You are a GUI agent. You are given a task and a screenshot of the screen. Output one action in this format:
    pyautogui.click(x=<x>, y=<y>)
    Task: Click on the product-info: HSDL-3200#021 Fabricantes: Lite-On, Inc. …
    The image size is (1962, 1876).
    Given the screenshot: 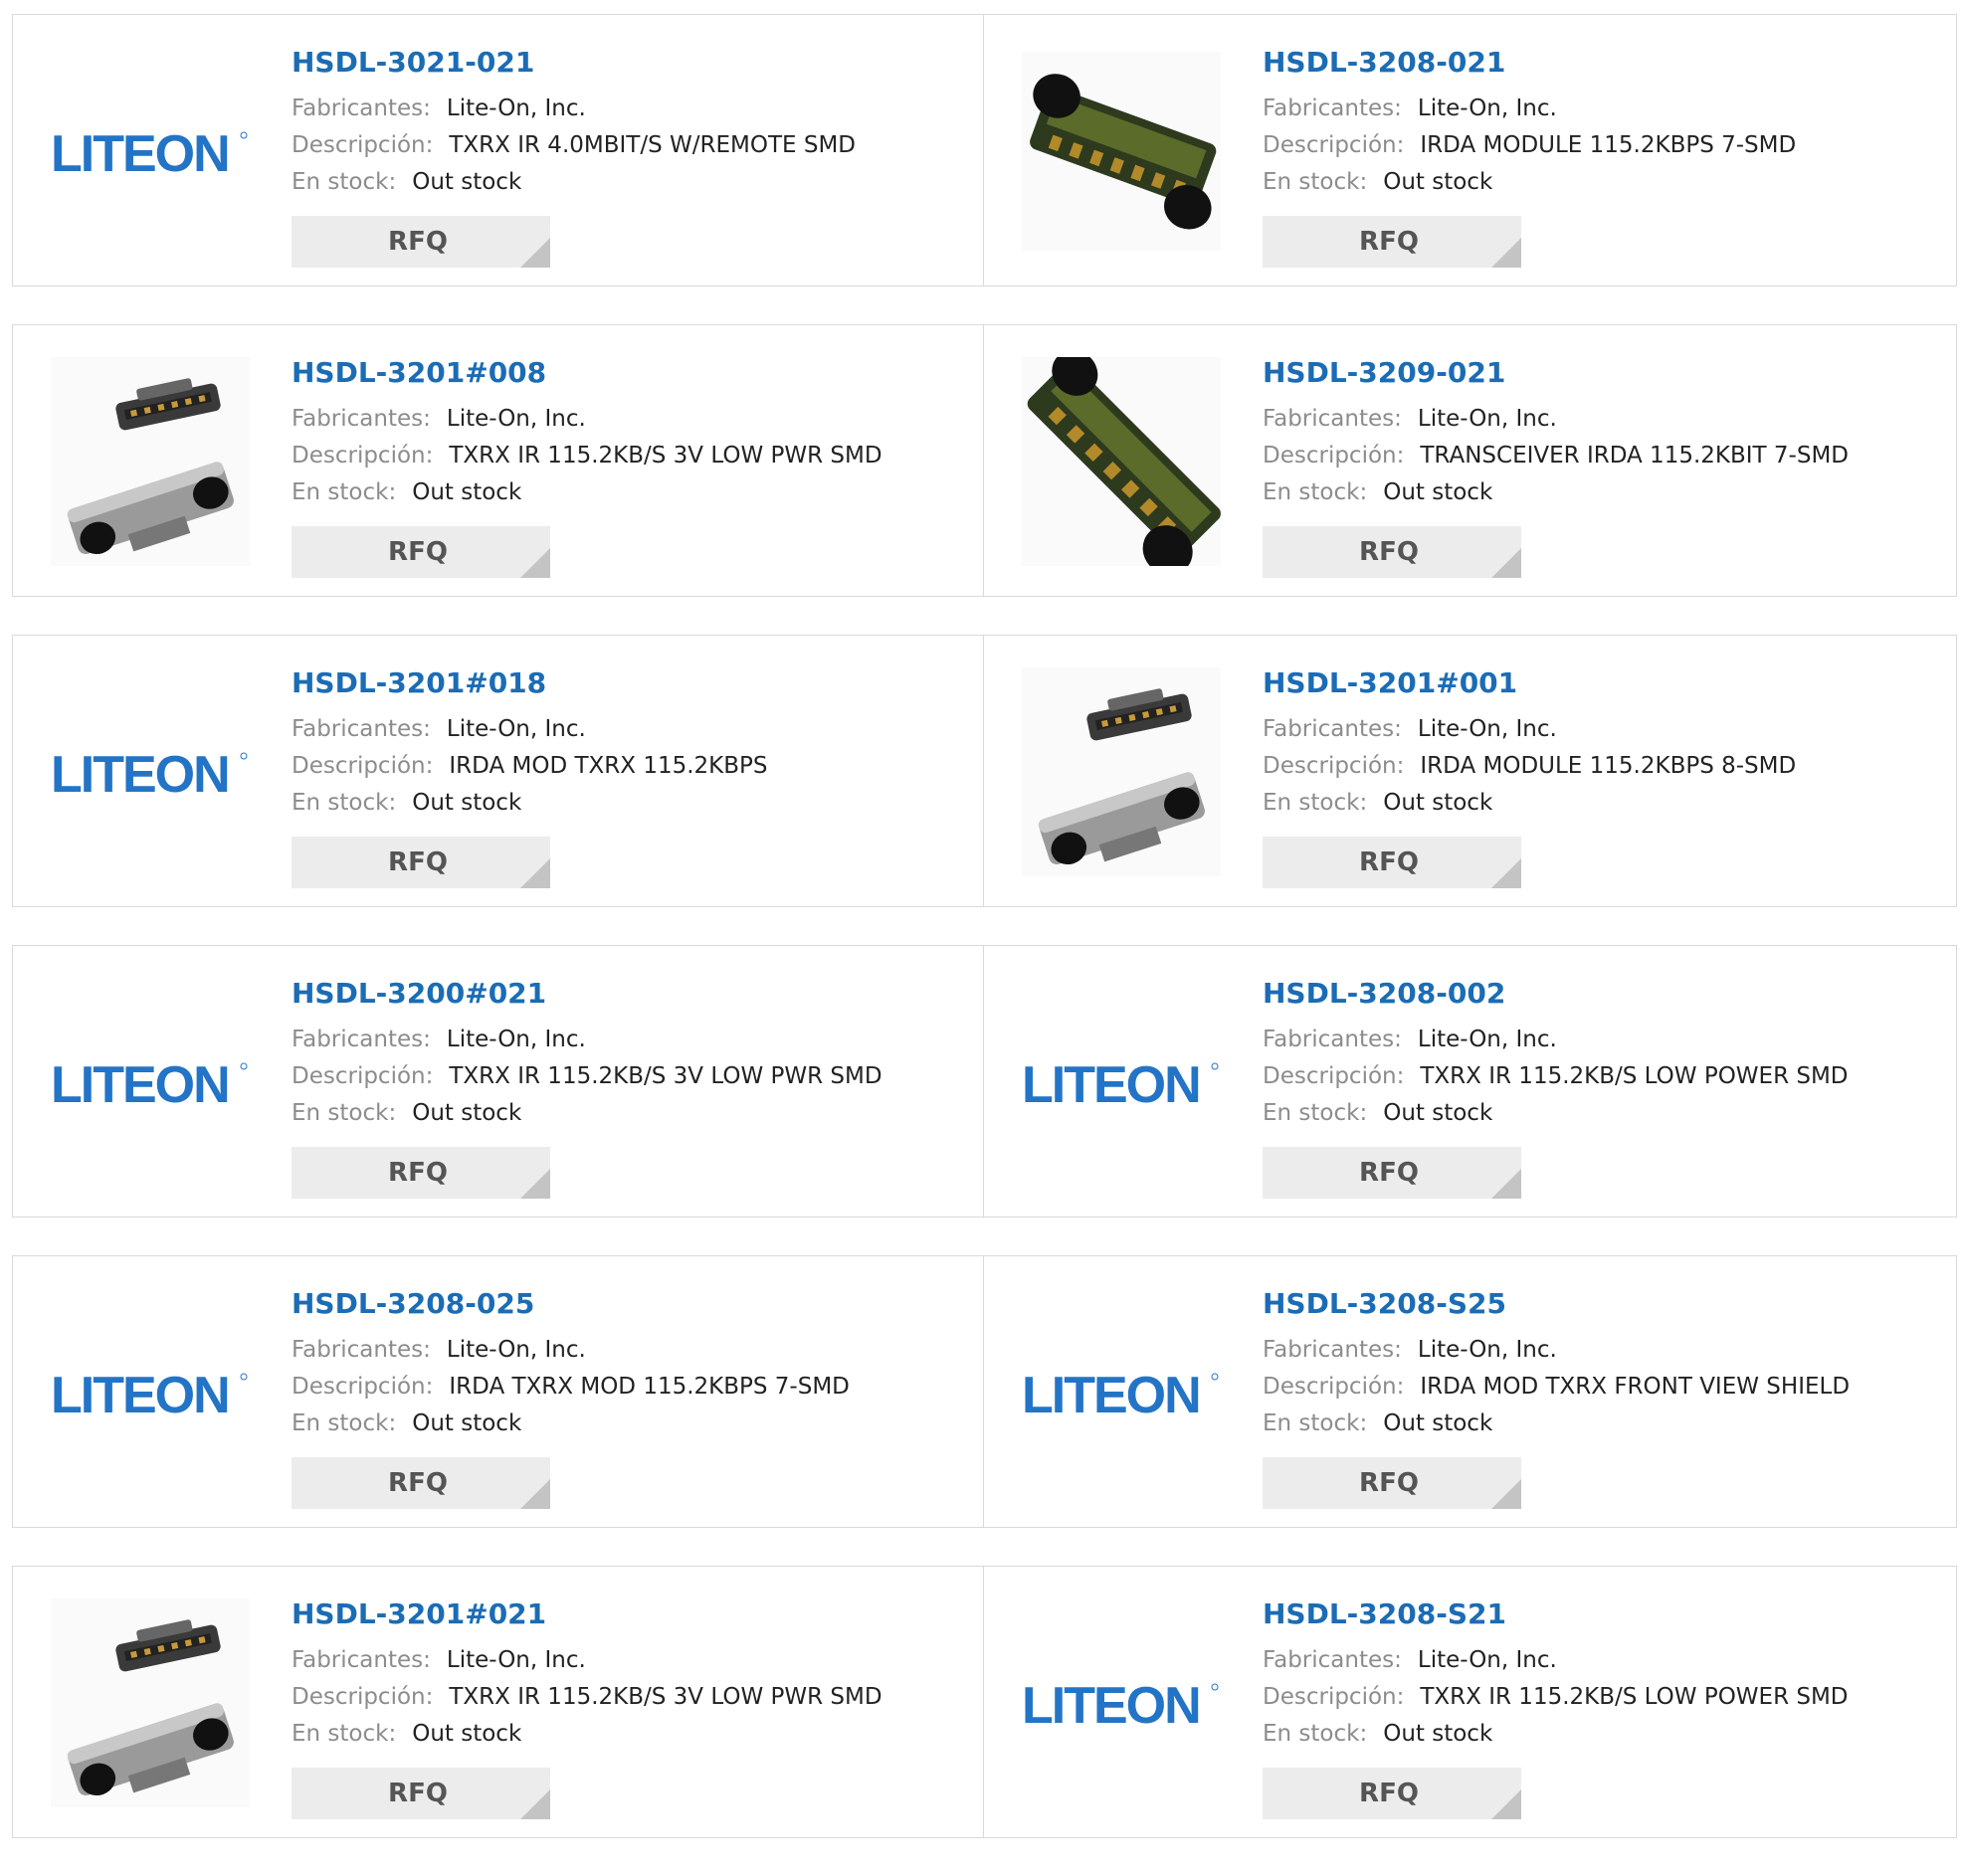 What is the action you would take?
    pyautogui.click(x=627, y=1054)
    